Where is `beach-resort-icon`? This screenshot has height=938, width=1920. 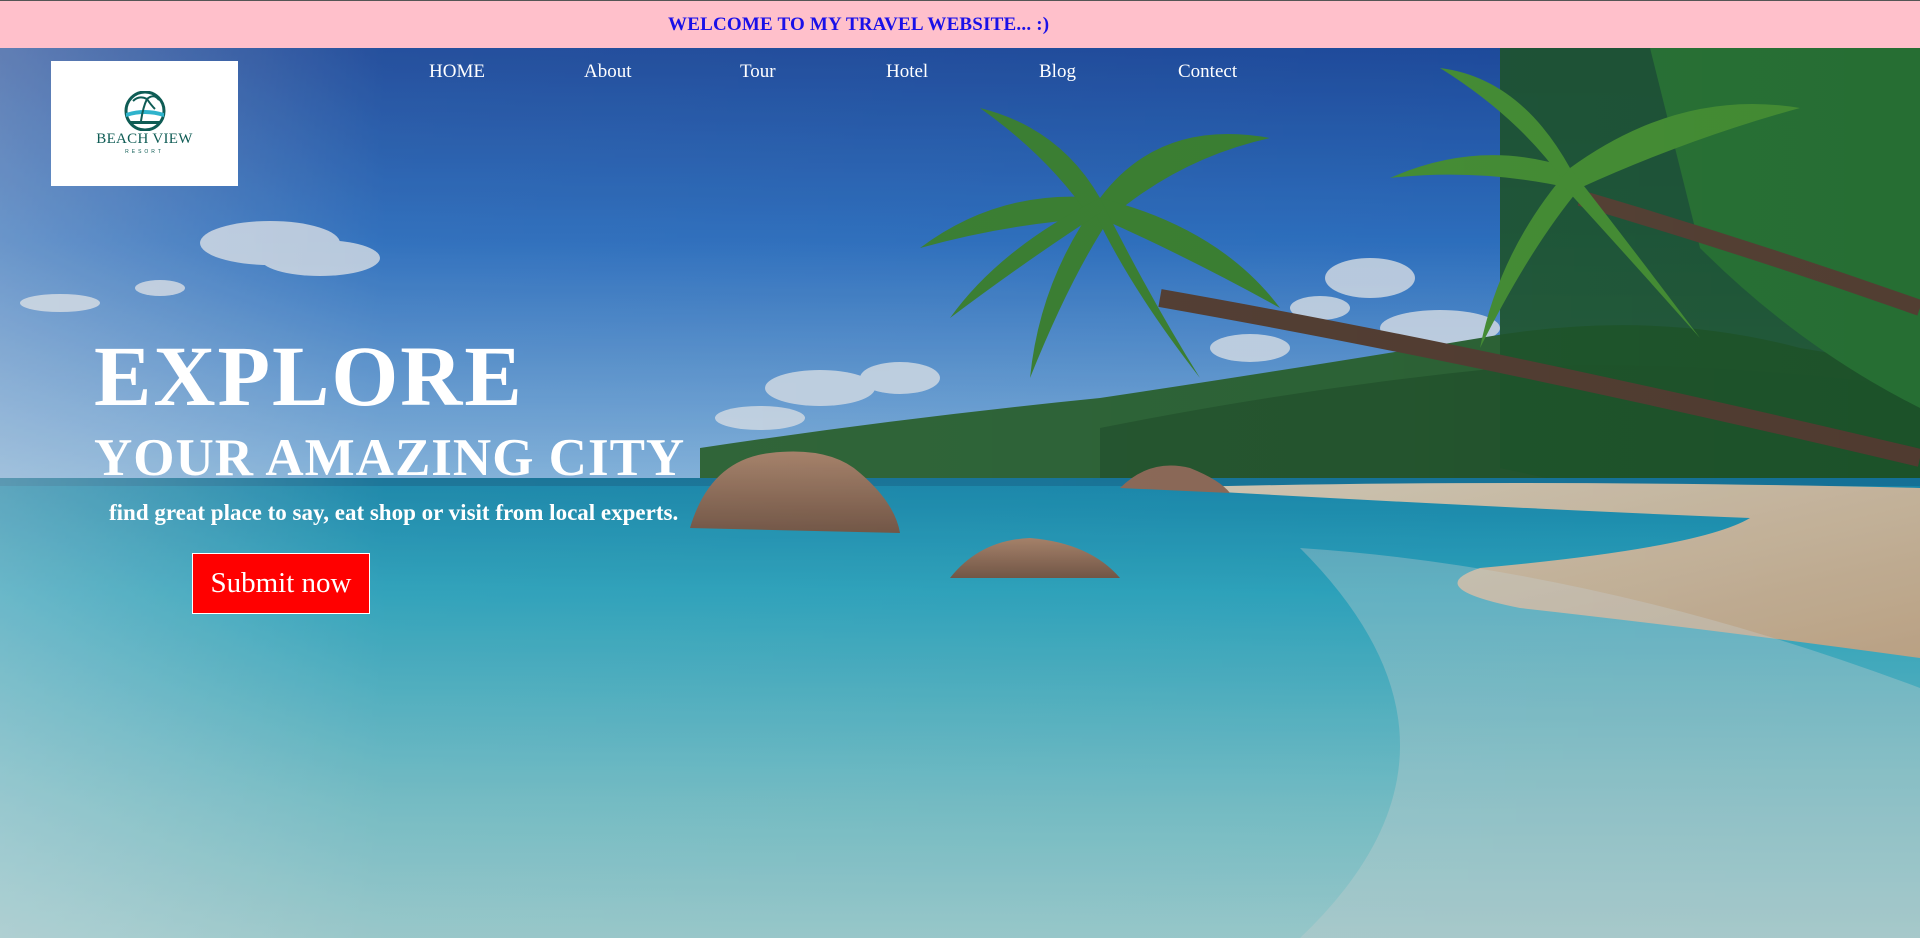 beach-resort-icon is located at coordinates (145, 111).